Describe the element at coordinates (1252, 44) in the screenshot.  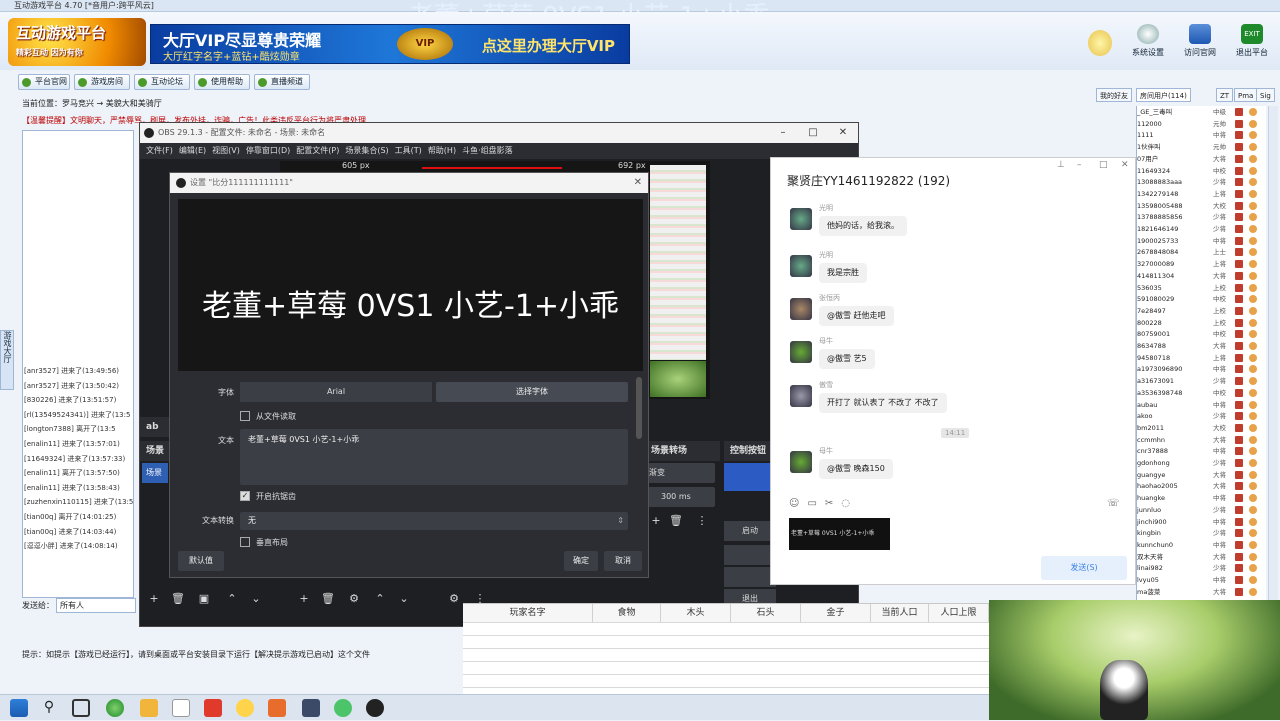
I see `exit-platform-button: EXIT 退出平台` at that location.